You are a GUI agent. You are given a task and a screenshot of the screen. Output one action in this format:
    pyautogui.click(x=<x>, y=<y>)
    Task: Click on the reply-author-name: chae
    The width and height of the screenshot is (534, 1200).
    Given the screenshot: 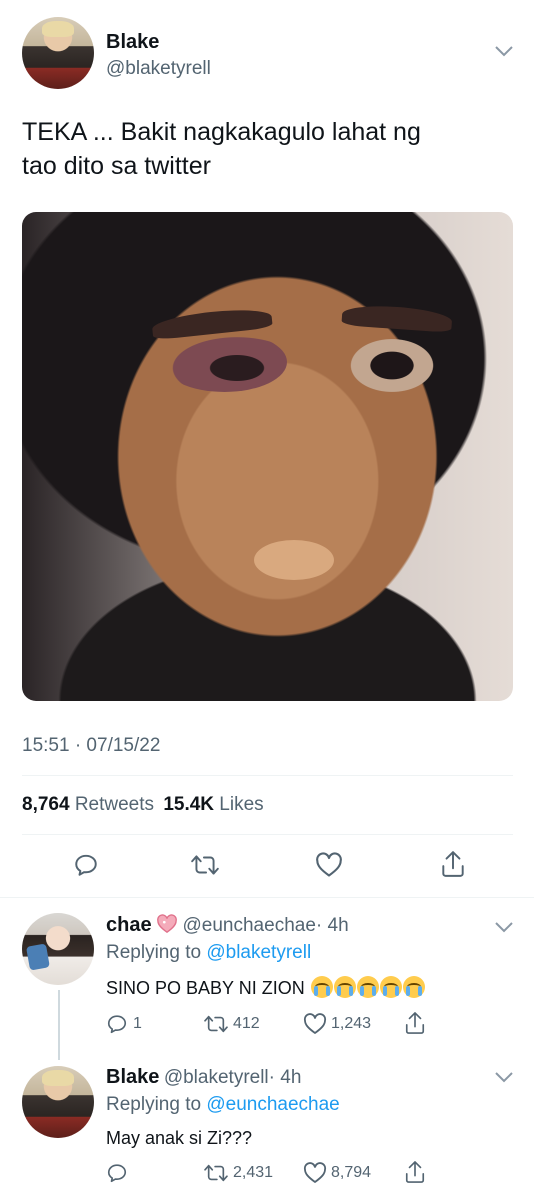 What is the action you would take?
    pyautogui.click(x=129, y=925)
    